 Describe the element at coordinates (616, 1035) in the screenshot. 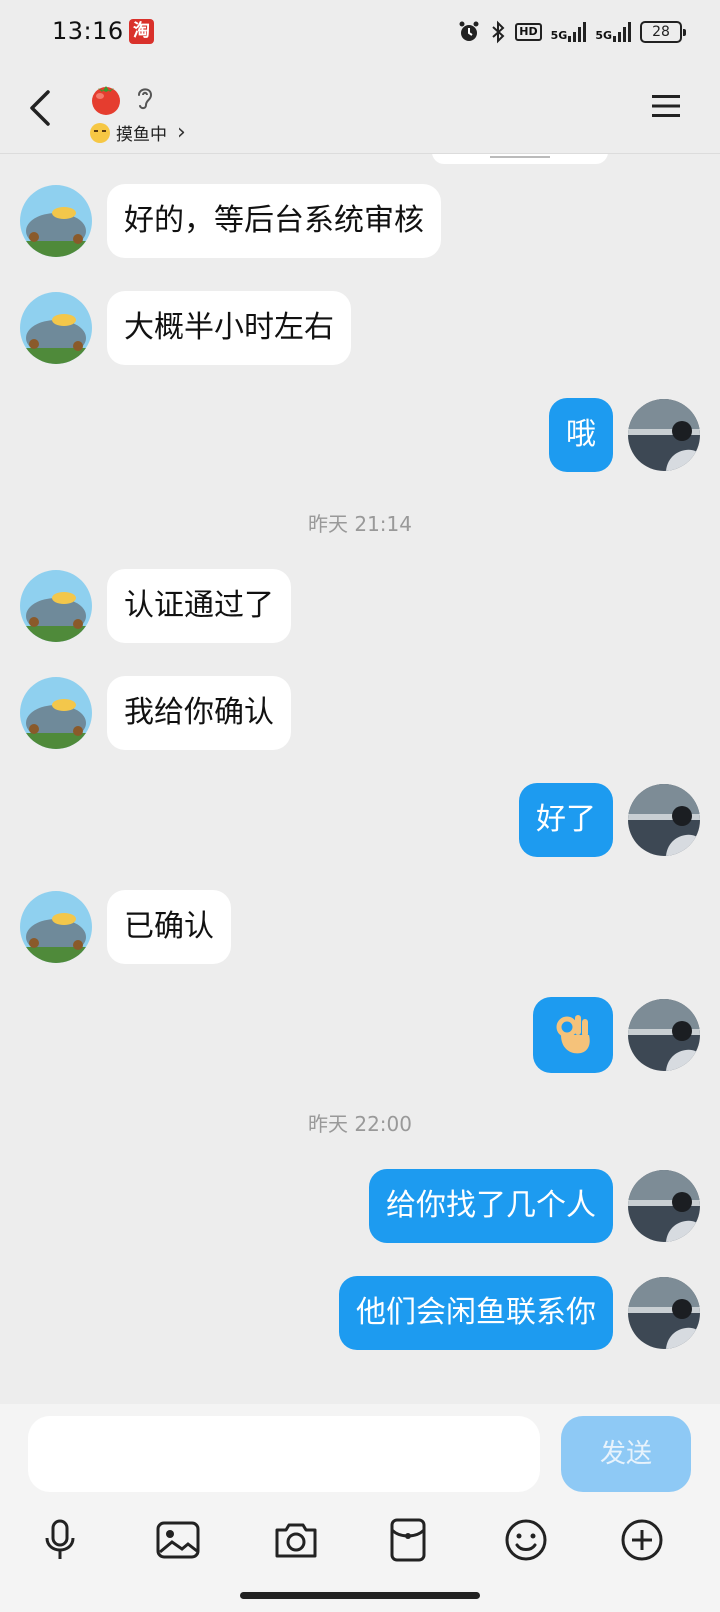

I see `message-outgoing` at that location.